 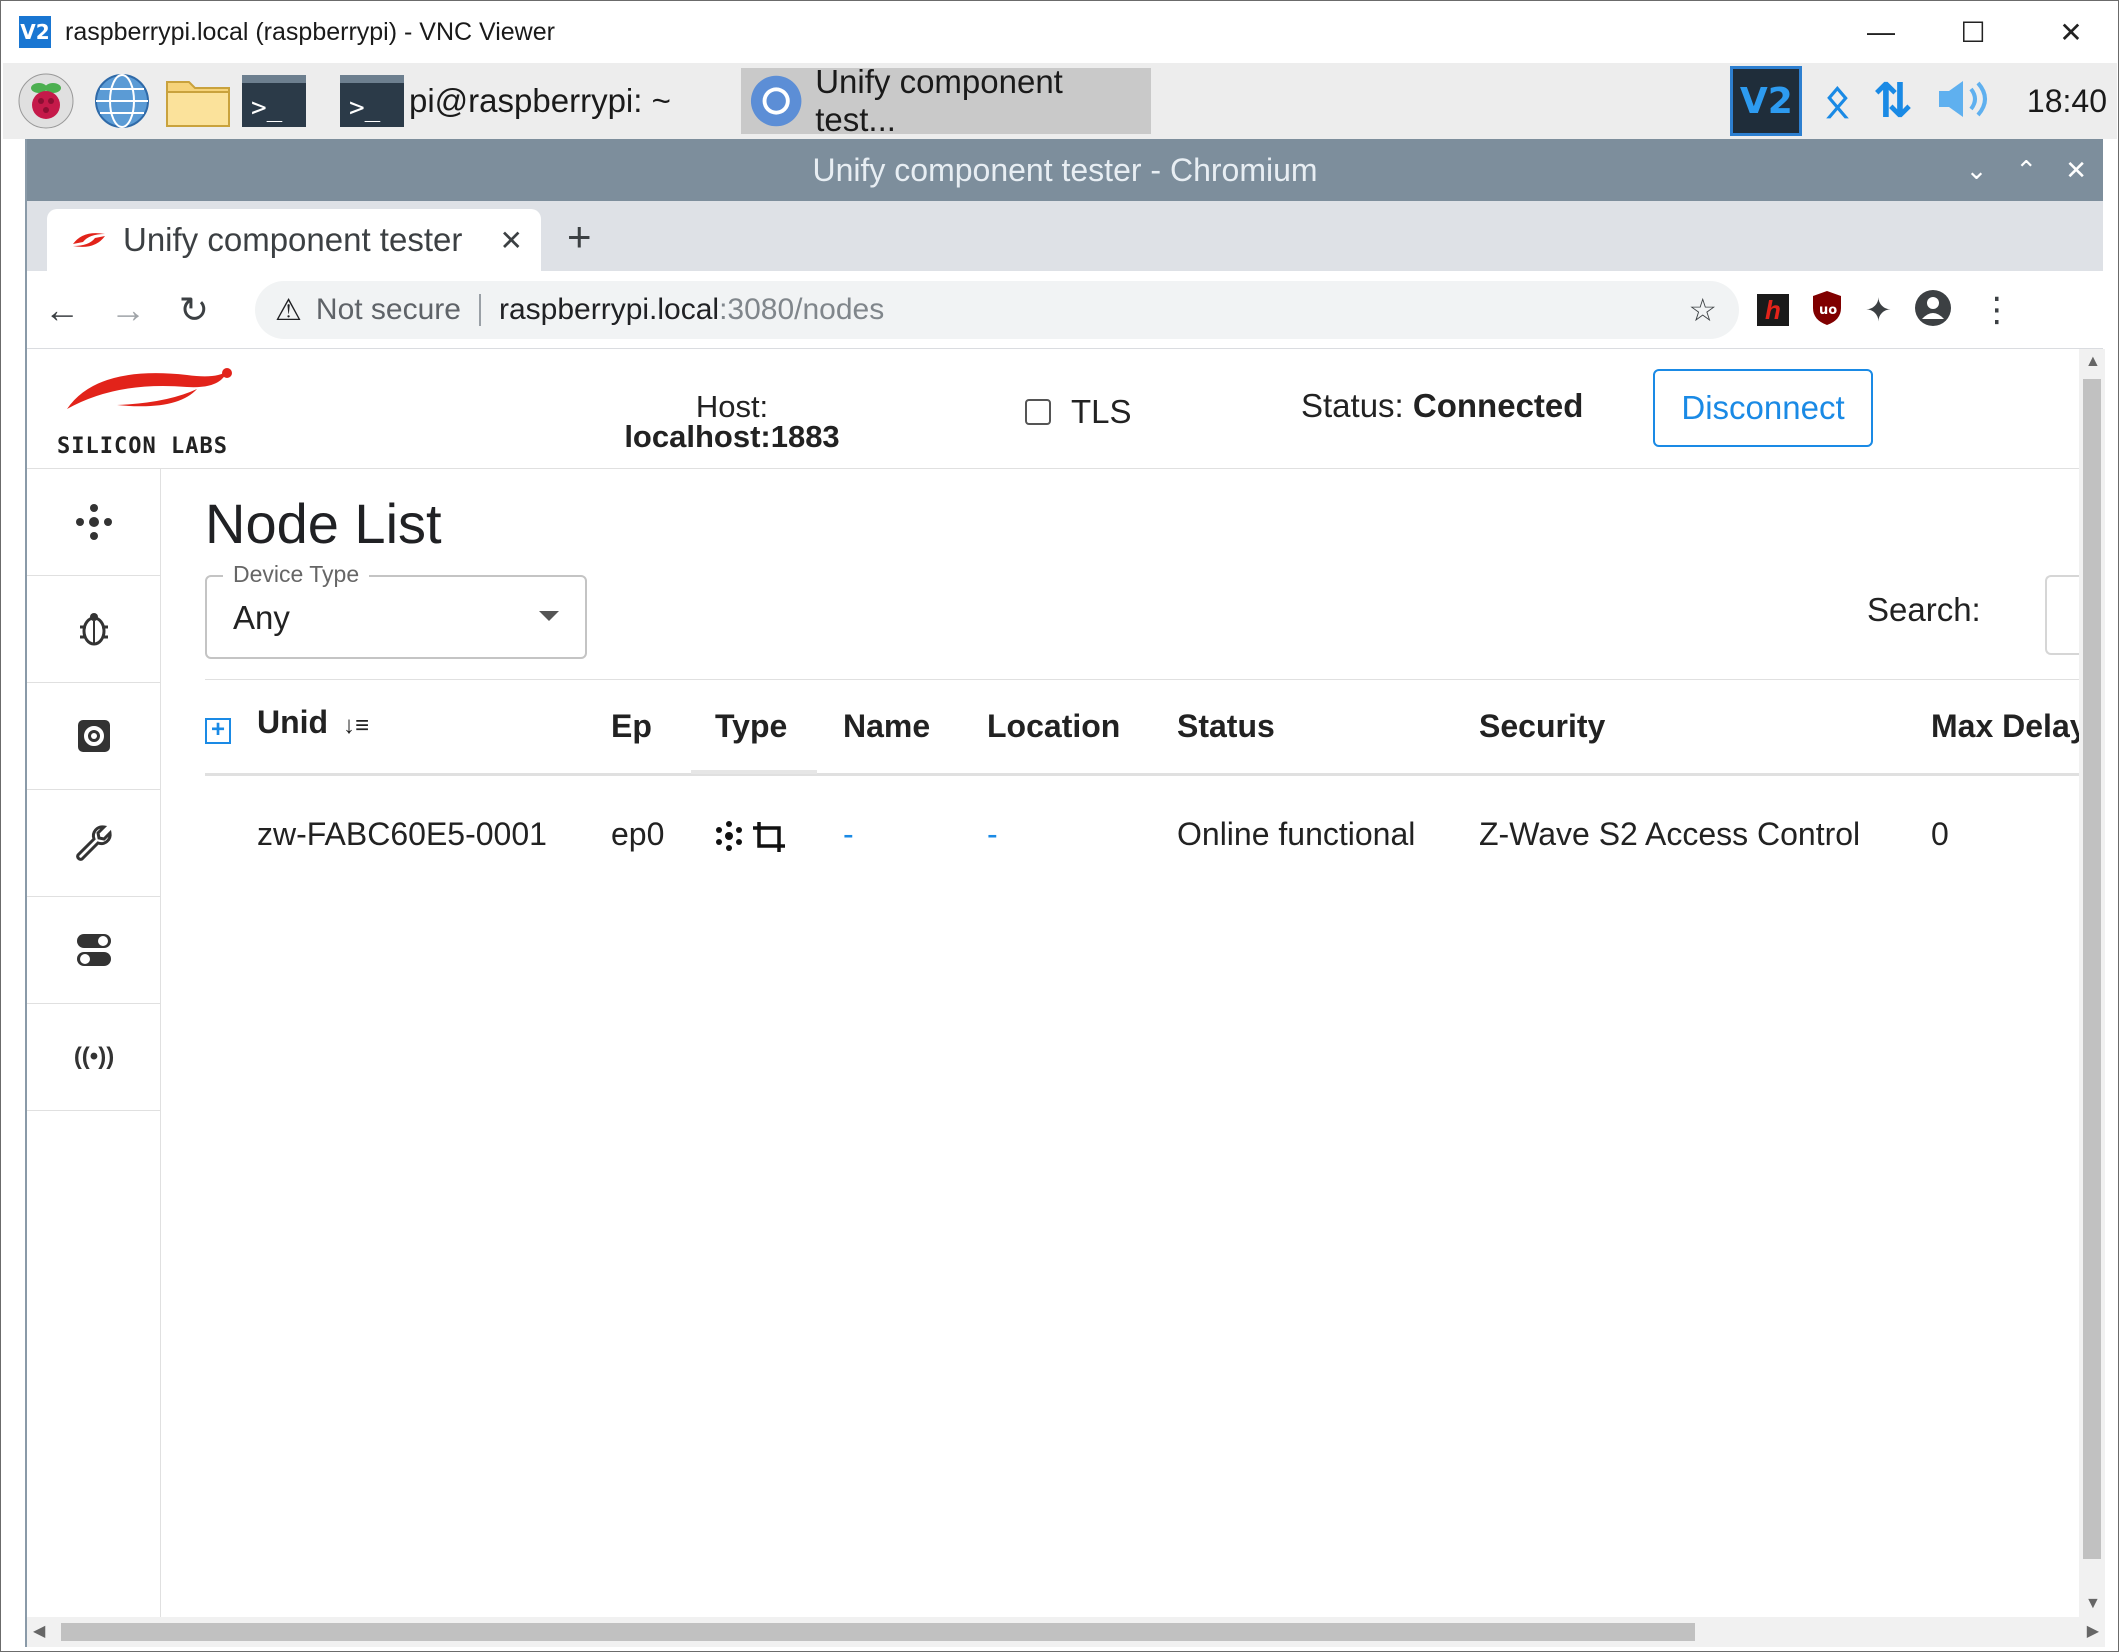 I want to click on logo-wordmark: SILICON LABS, so click(x=142, y=446).